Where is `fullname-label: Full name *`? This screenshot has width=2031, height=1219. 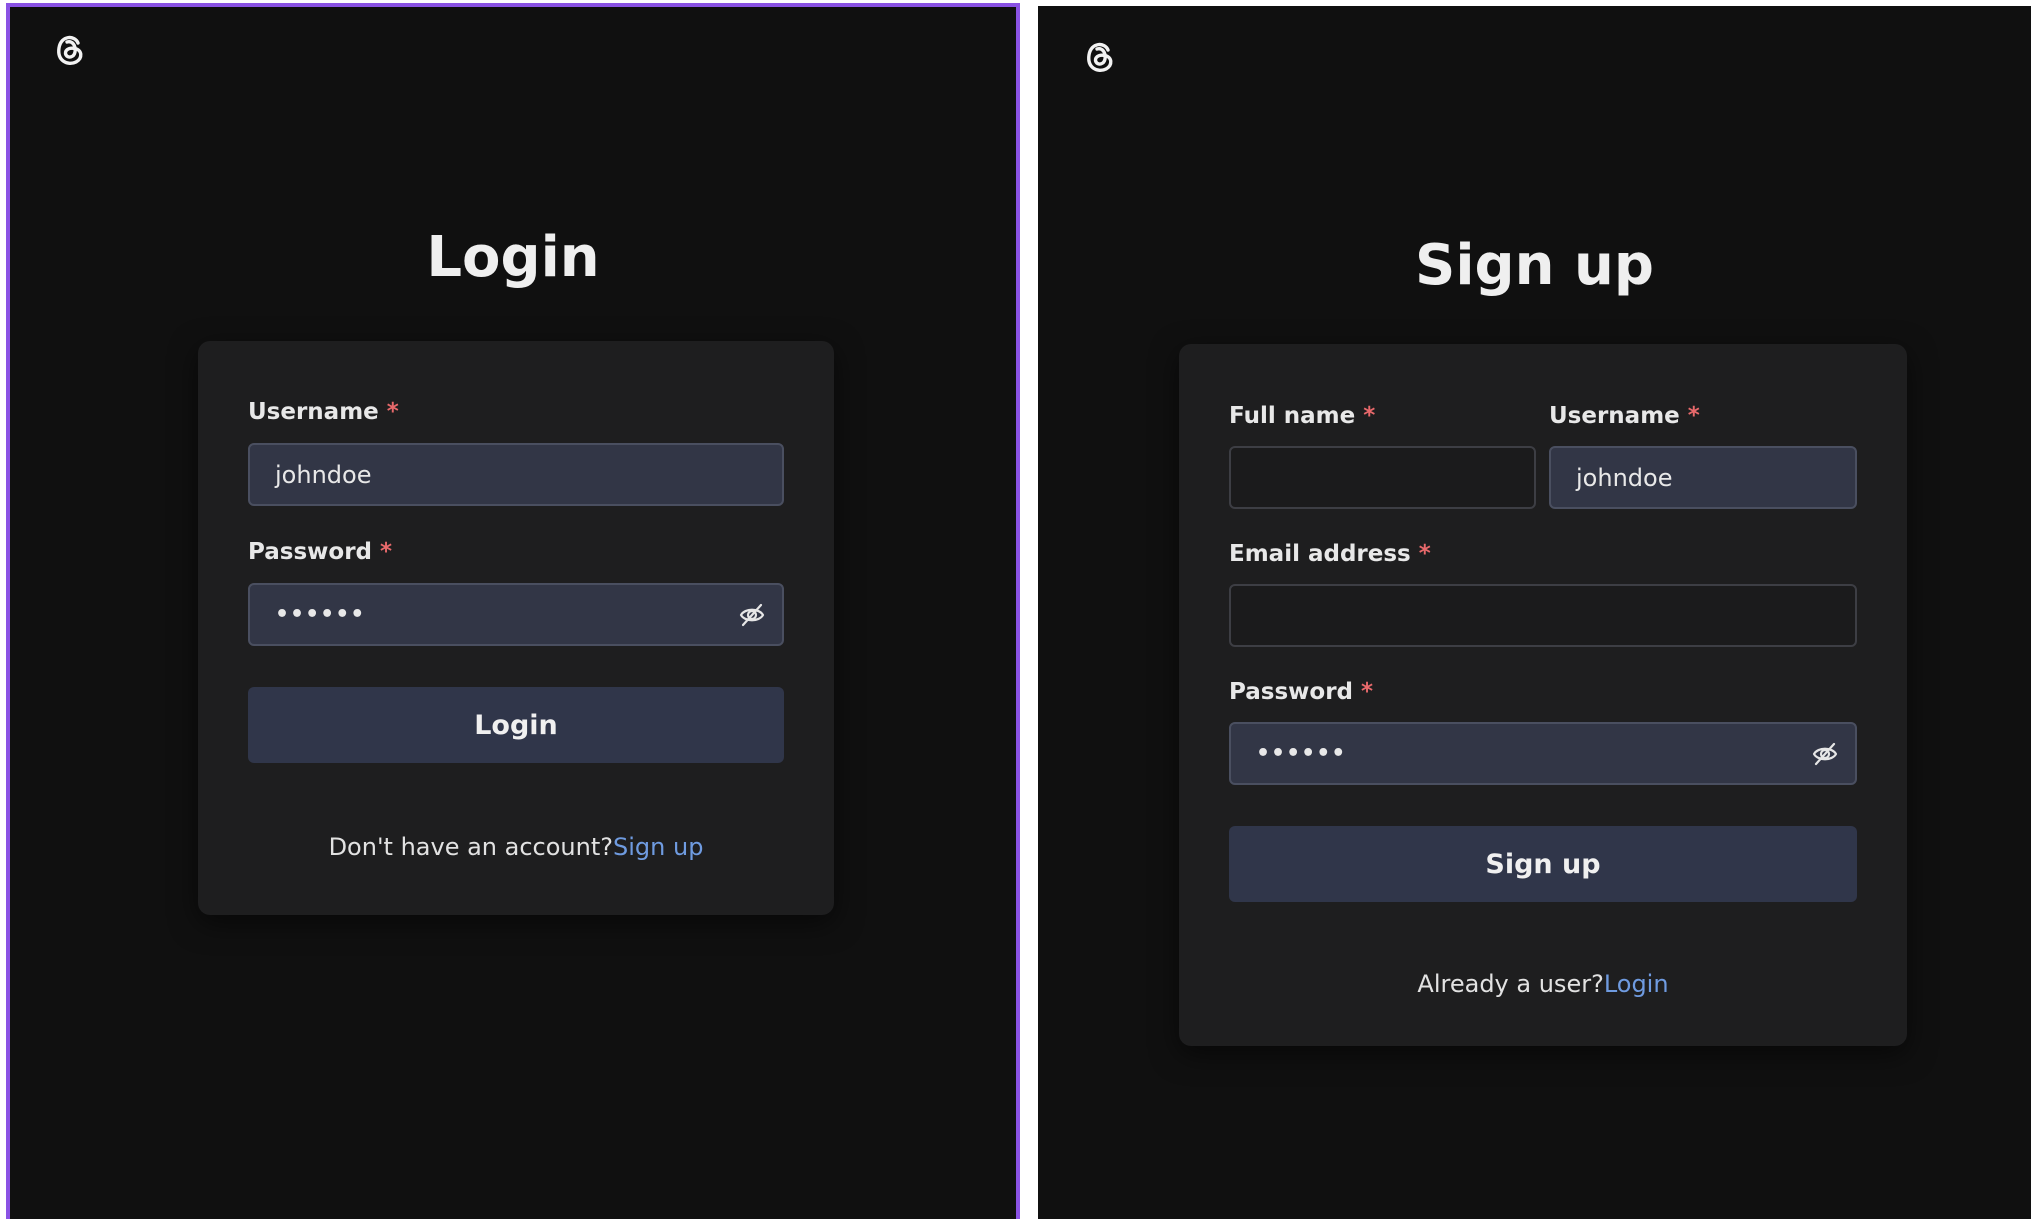
fullname-label: Full name * is located at coordinates (1302, 416).